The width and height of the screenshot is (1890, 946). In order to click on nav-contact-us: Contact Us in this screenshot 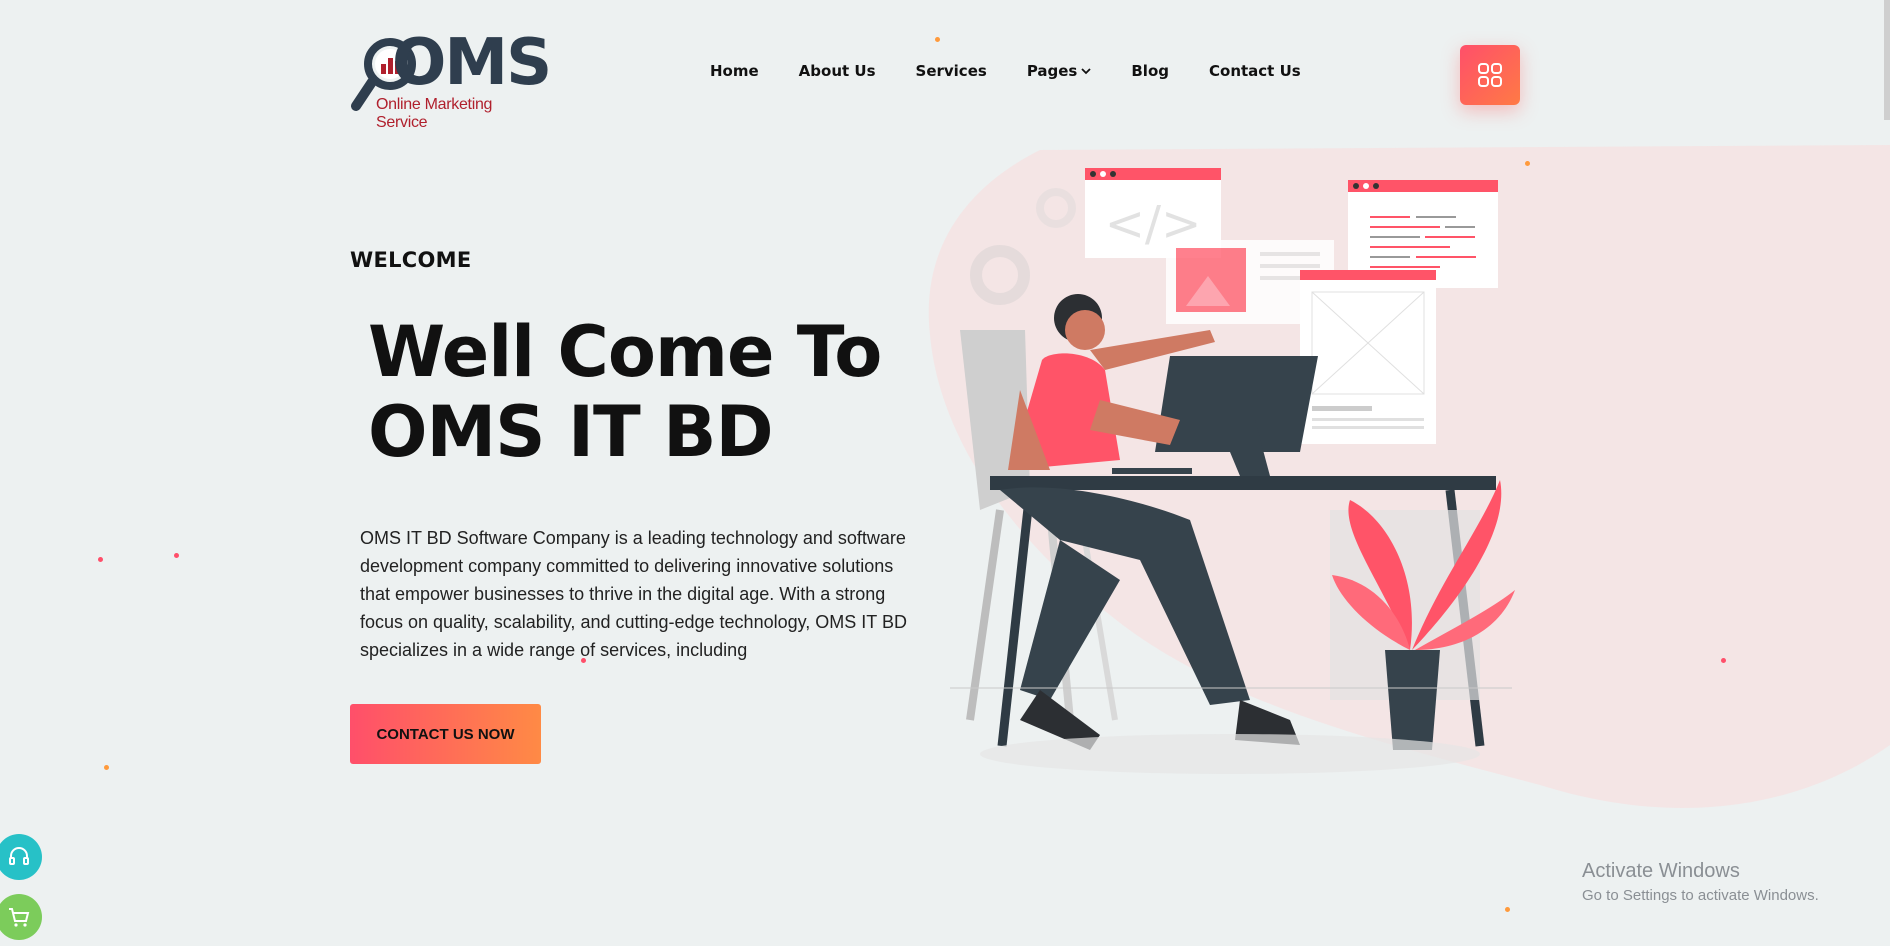, I will do `click(1255, 71)`.